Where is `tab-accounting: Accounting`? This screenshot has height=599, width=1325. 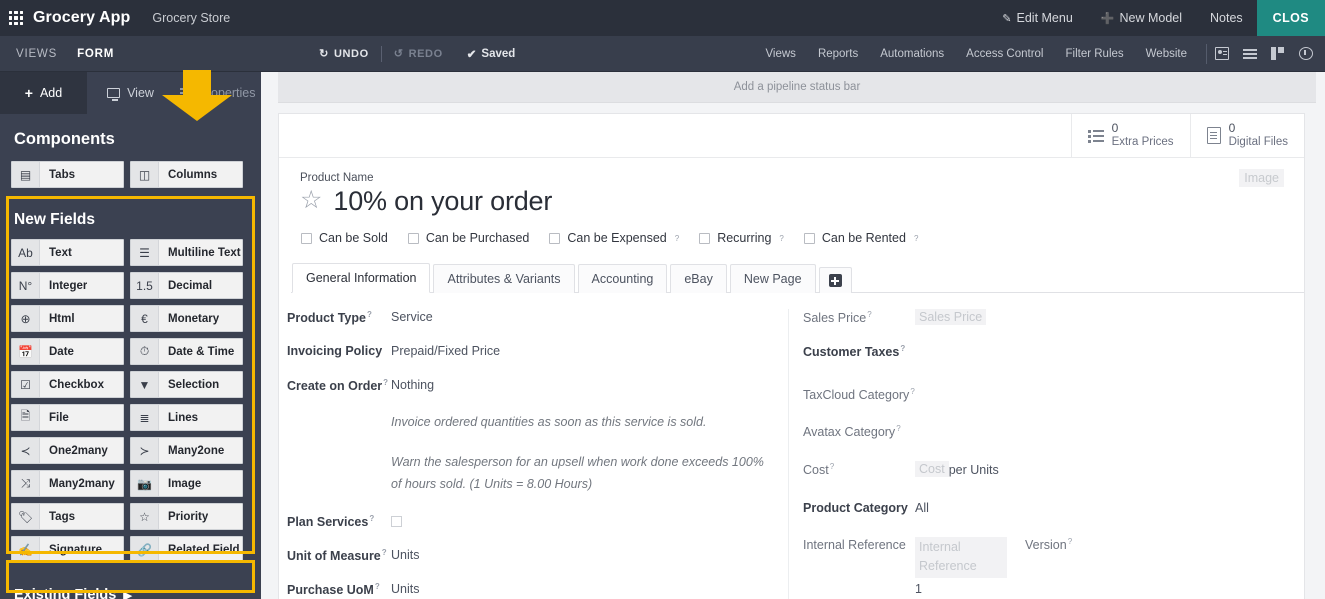
tab-accounting: Accounting is located at coordinates (622, 278).